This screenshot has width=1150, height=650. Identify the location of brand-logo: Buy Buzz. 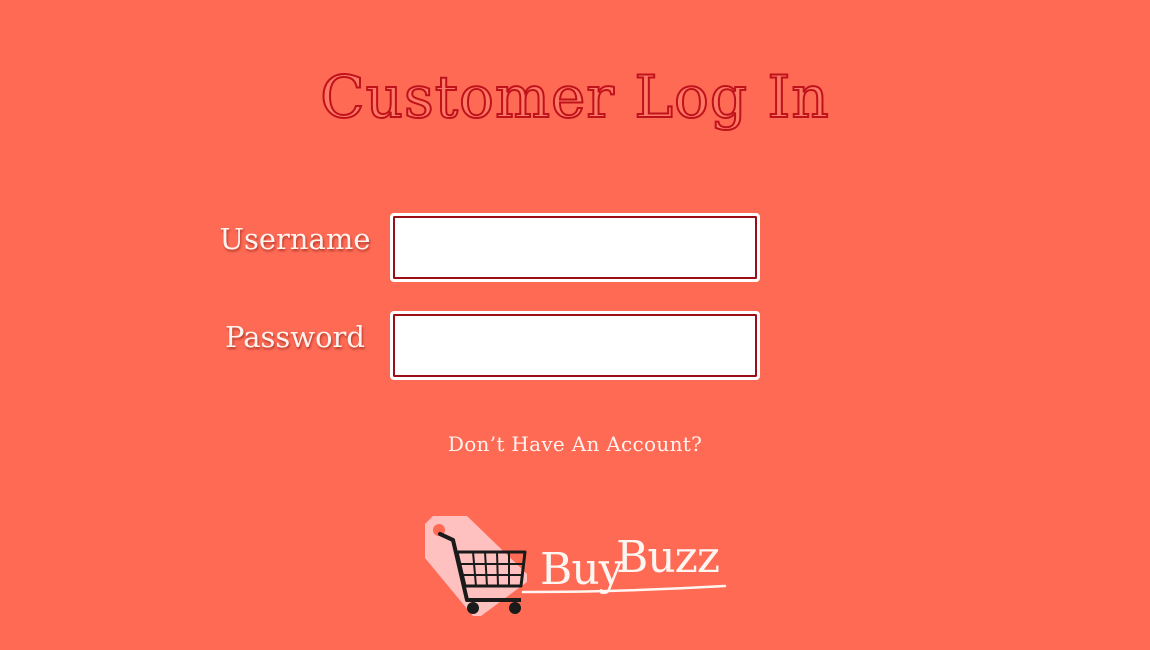
(575, 566).